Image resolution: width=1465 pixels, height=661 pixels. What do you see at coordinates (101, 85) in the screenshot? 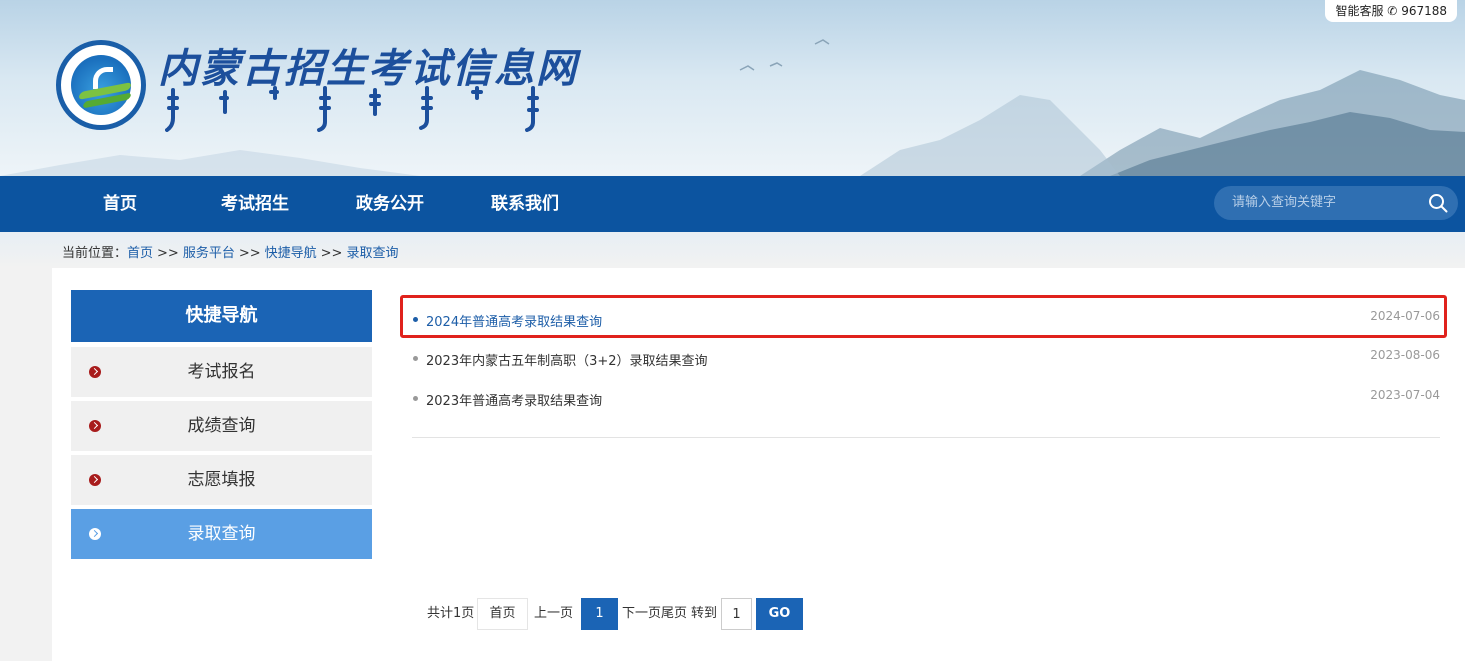
I see `site-logo` at bounding box center [101, 85].